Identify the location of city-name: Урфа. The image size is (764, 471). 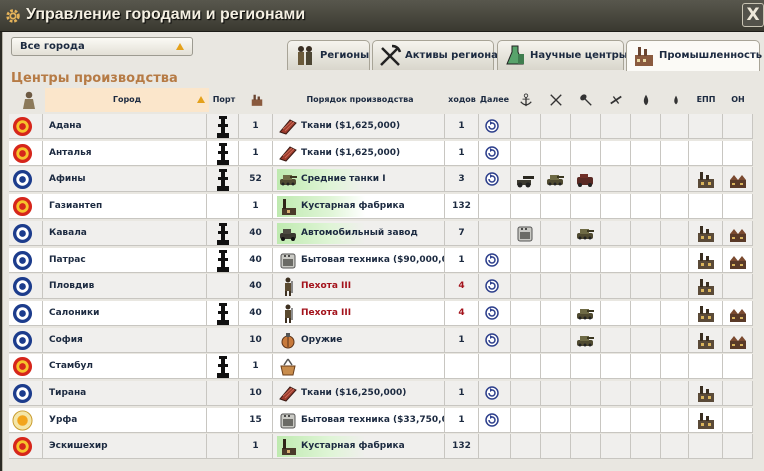
(125, 420).